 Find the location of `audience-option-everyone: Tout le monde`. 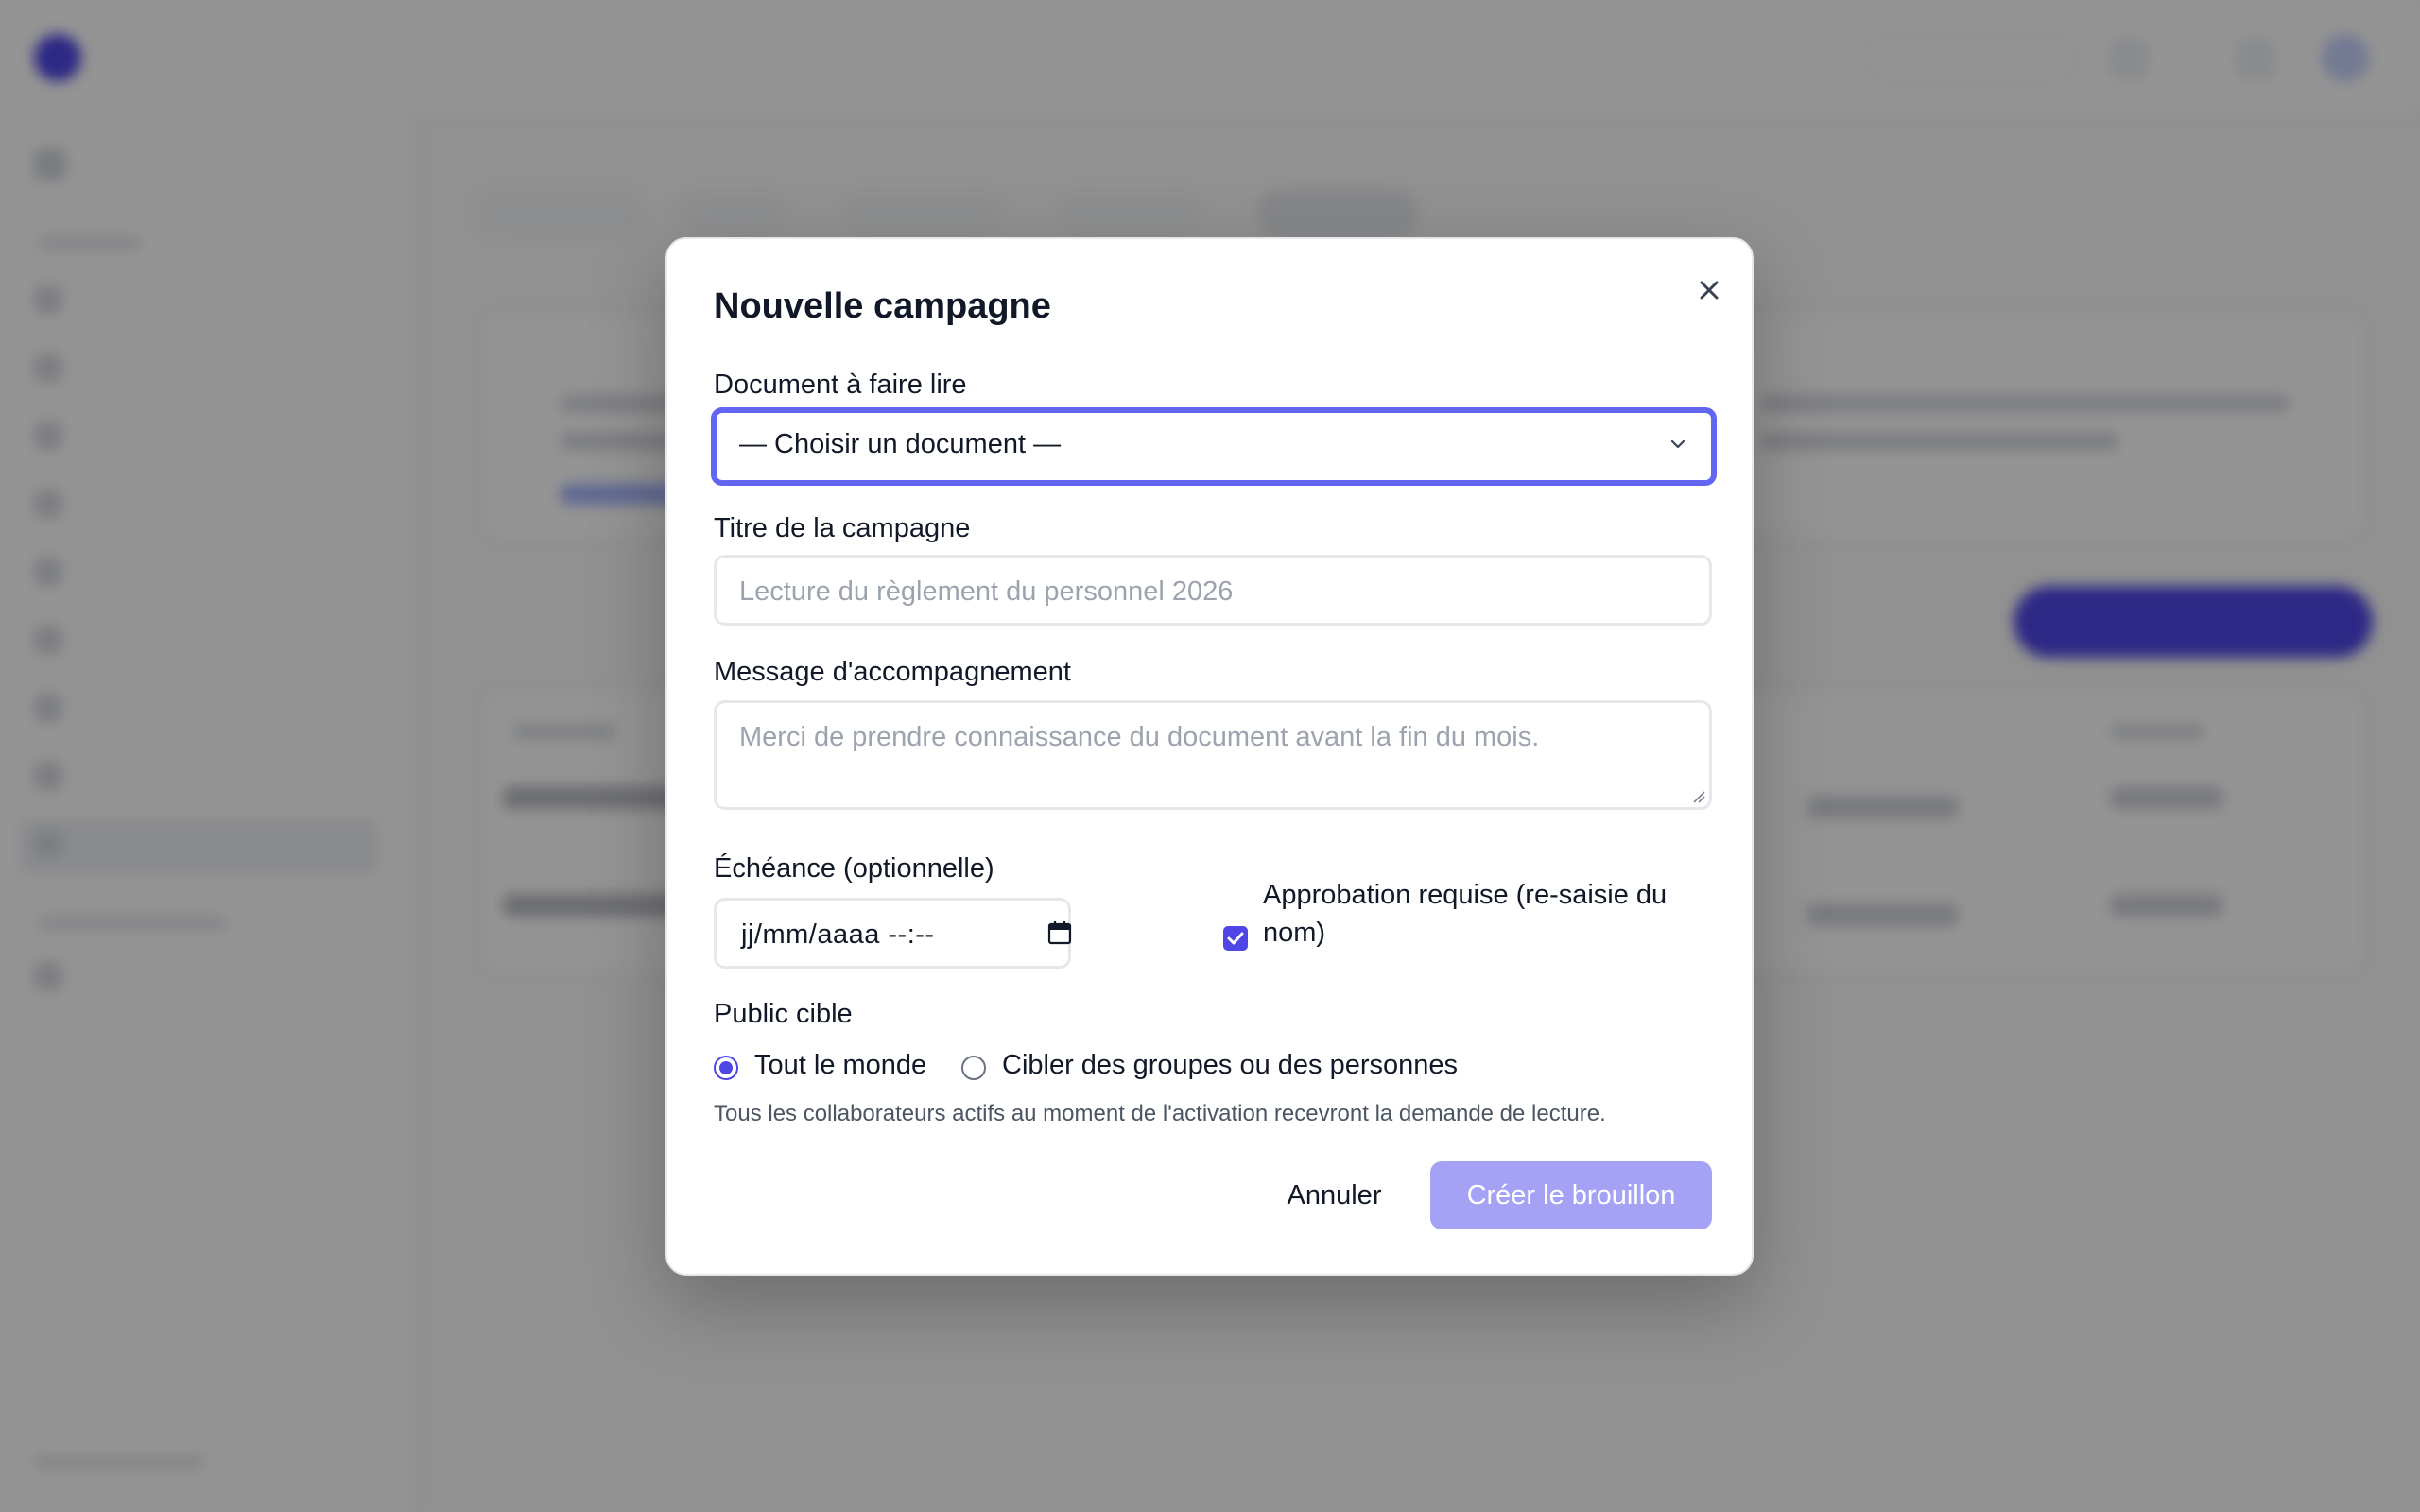

audience-option-everyone: Tout le monde is located at coordinates (840, 1065).